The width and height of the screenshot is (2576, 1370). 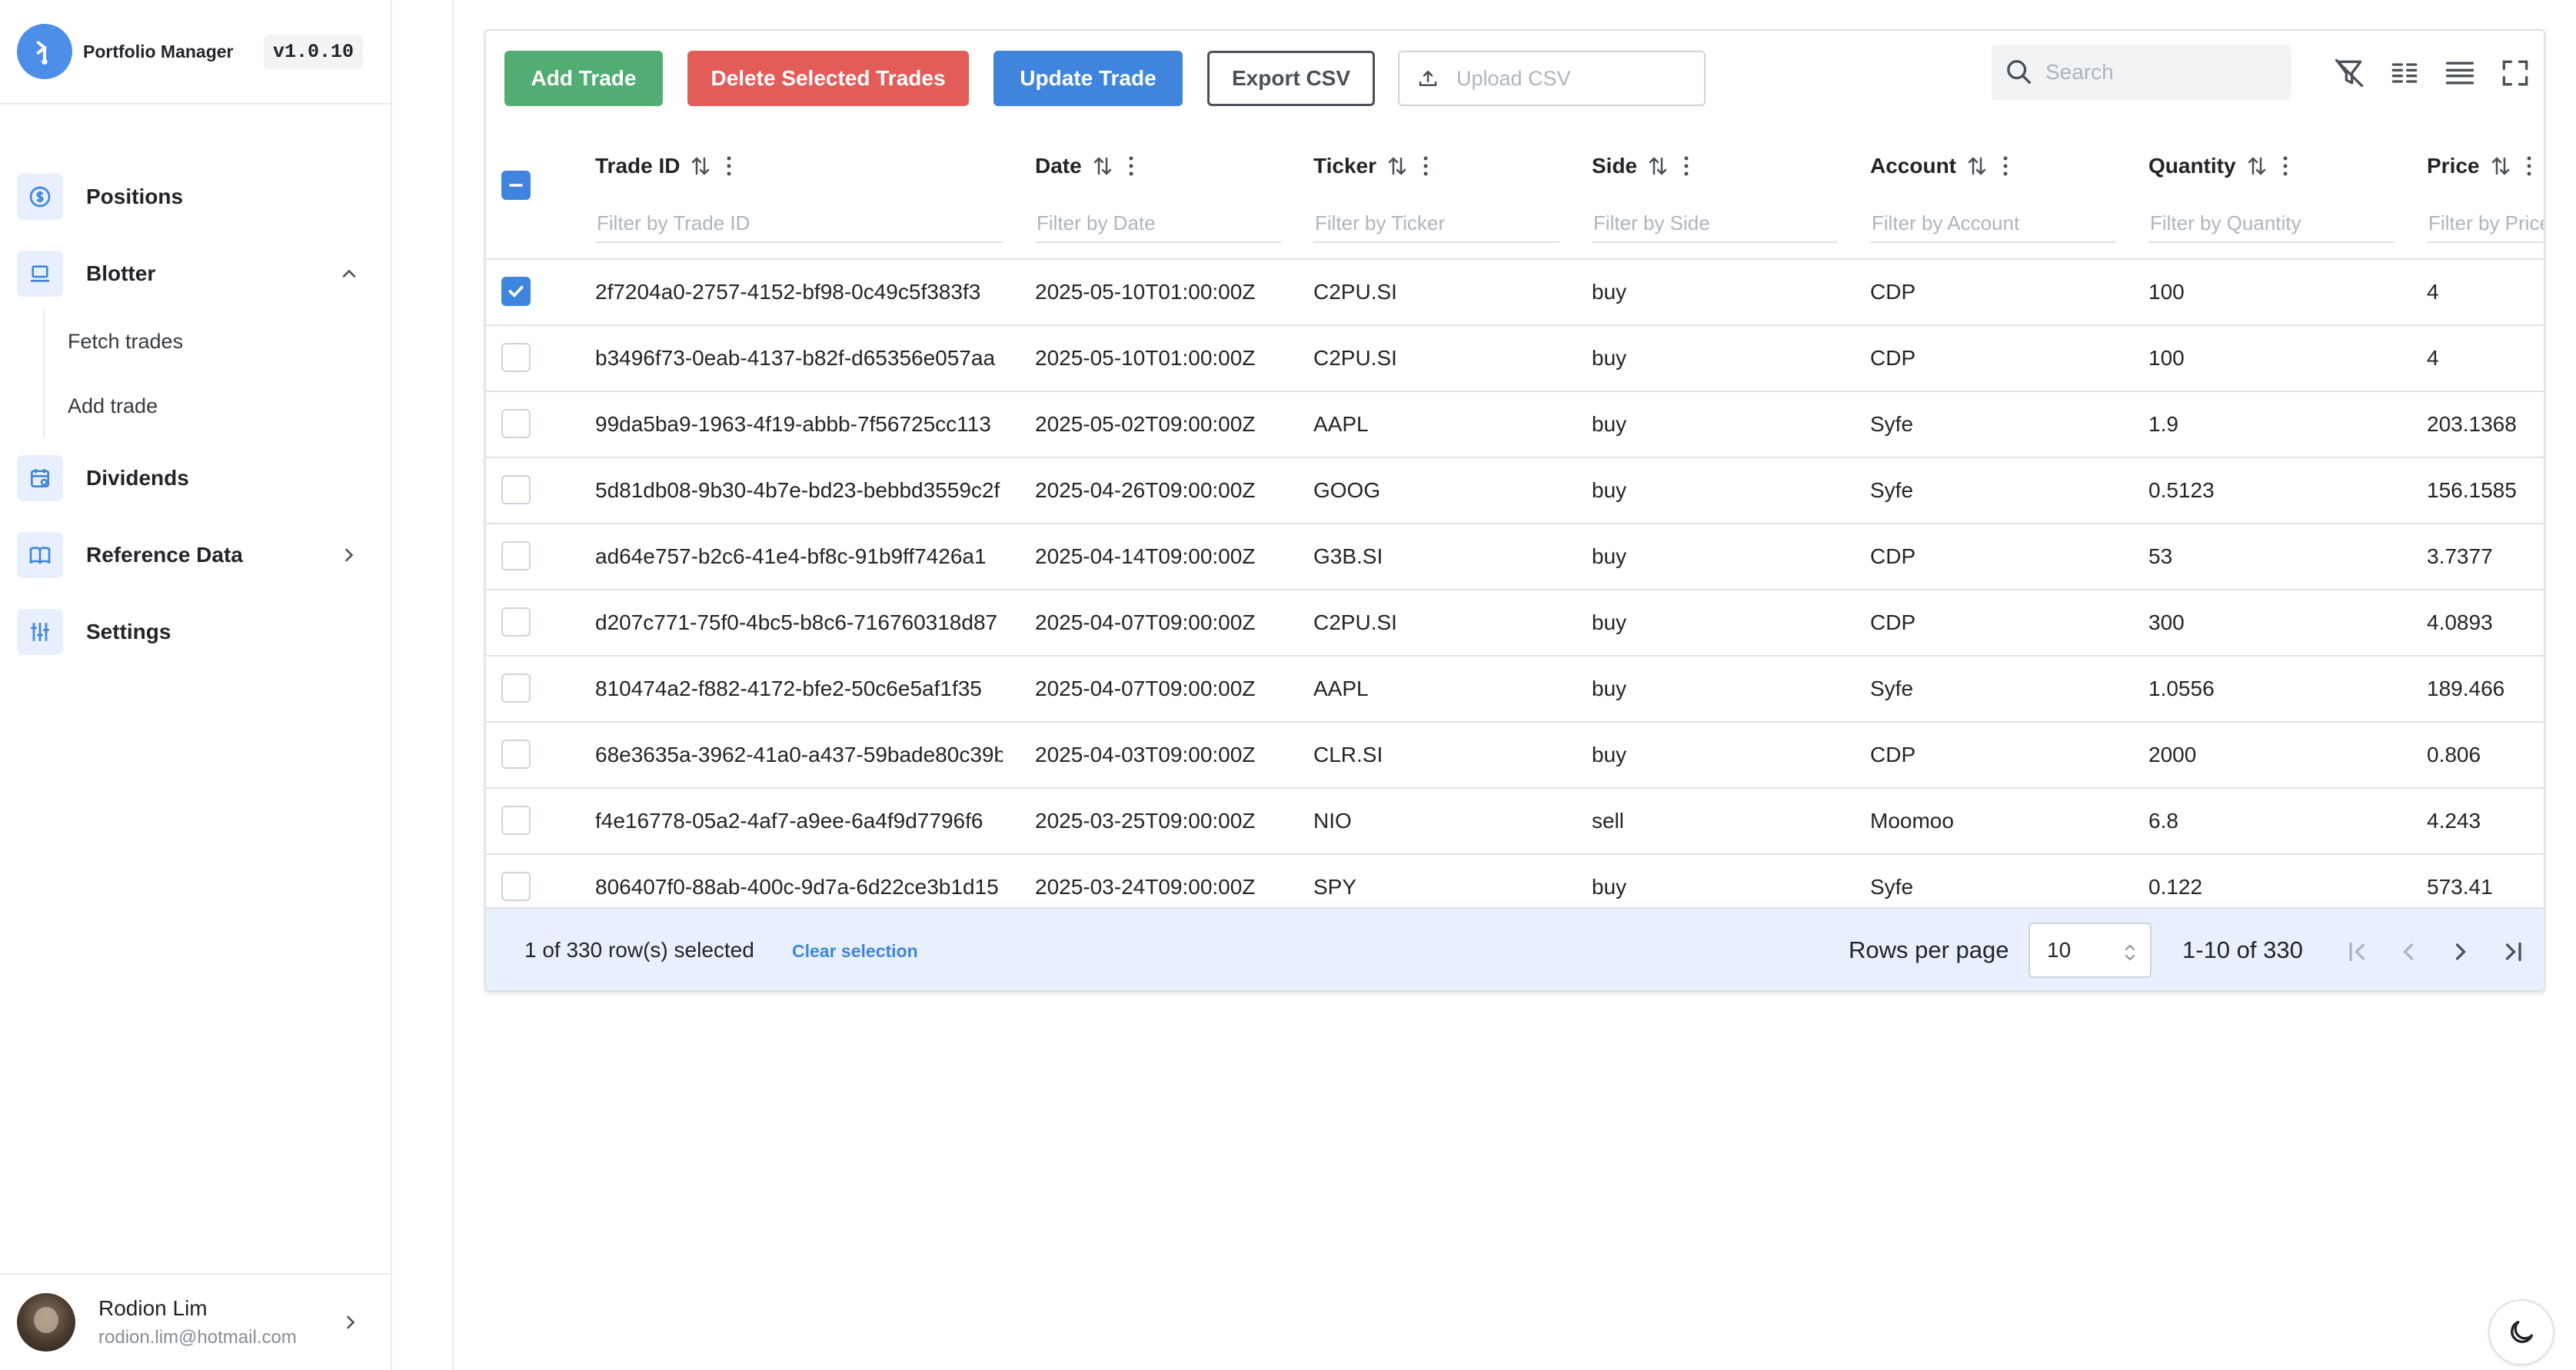 I want to click on filter-price-input: Filter by Price, so click(x=2485, y=224).